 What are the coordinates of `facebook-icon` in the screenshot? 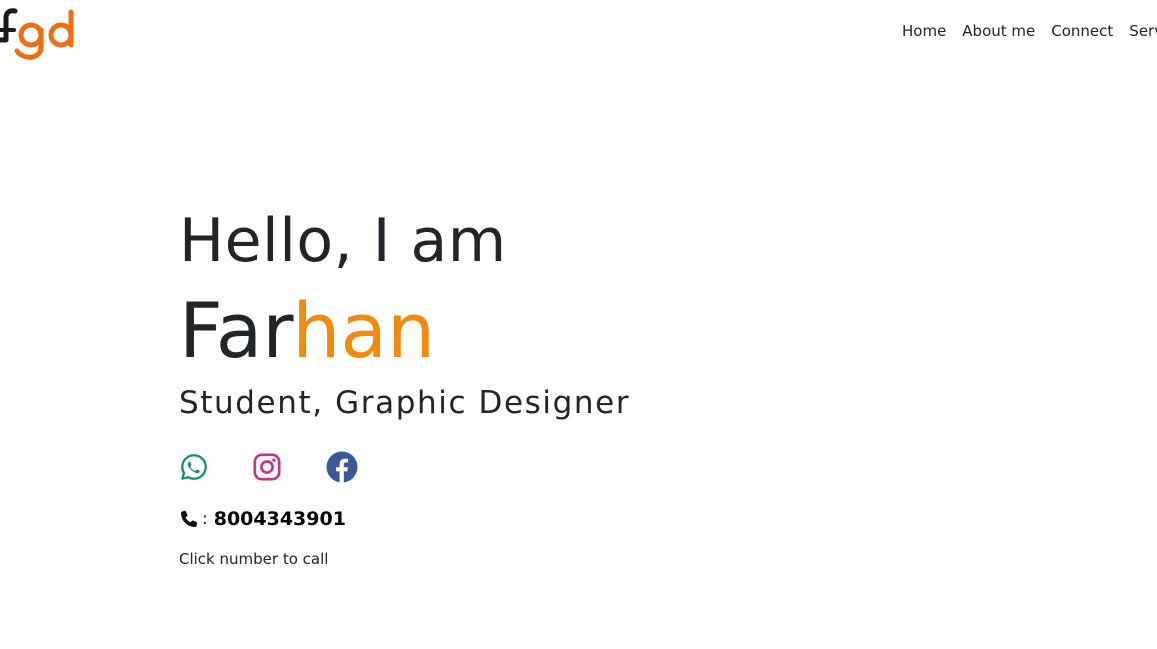 It's located at (342, 467).